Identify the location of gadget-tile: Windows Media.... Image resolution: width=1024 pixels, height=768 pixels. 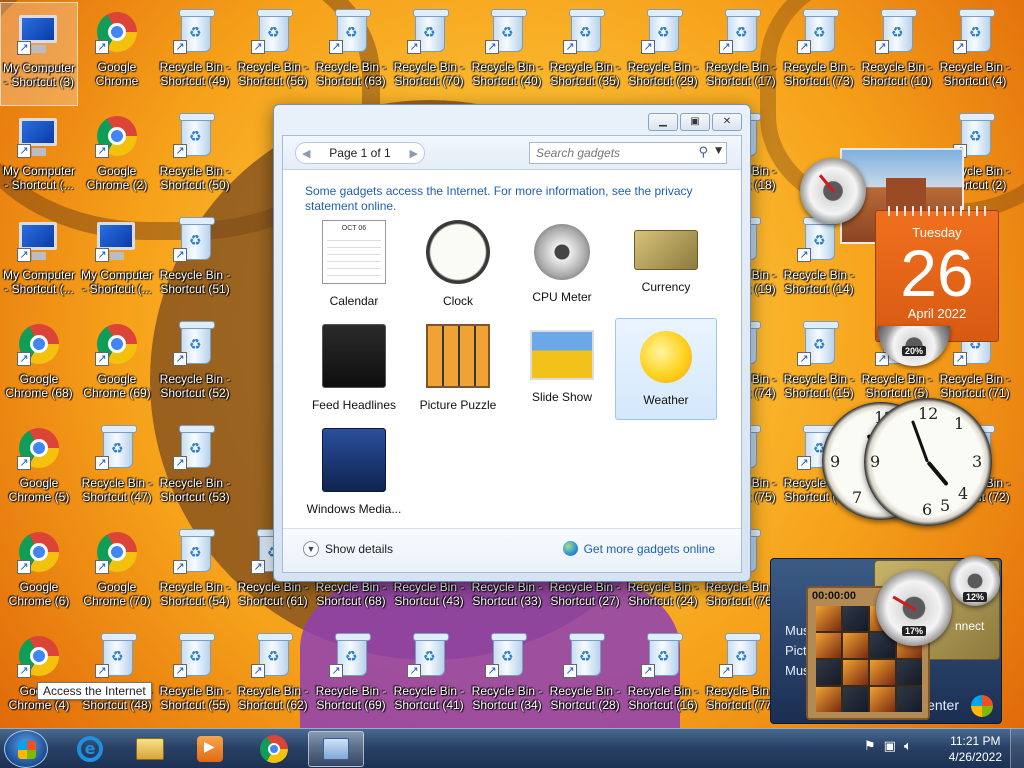
(354, 473).